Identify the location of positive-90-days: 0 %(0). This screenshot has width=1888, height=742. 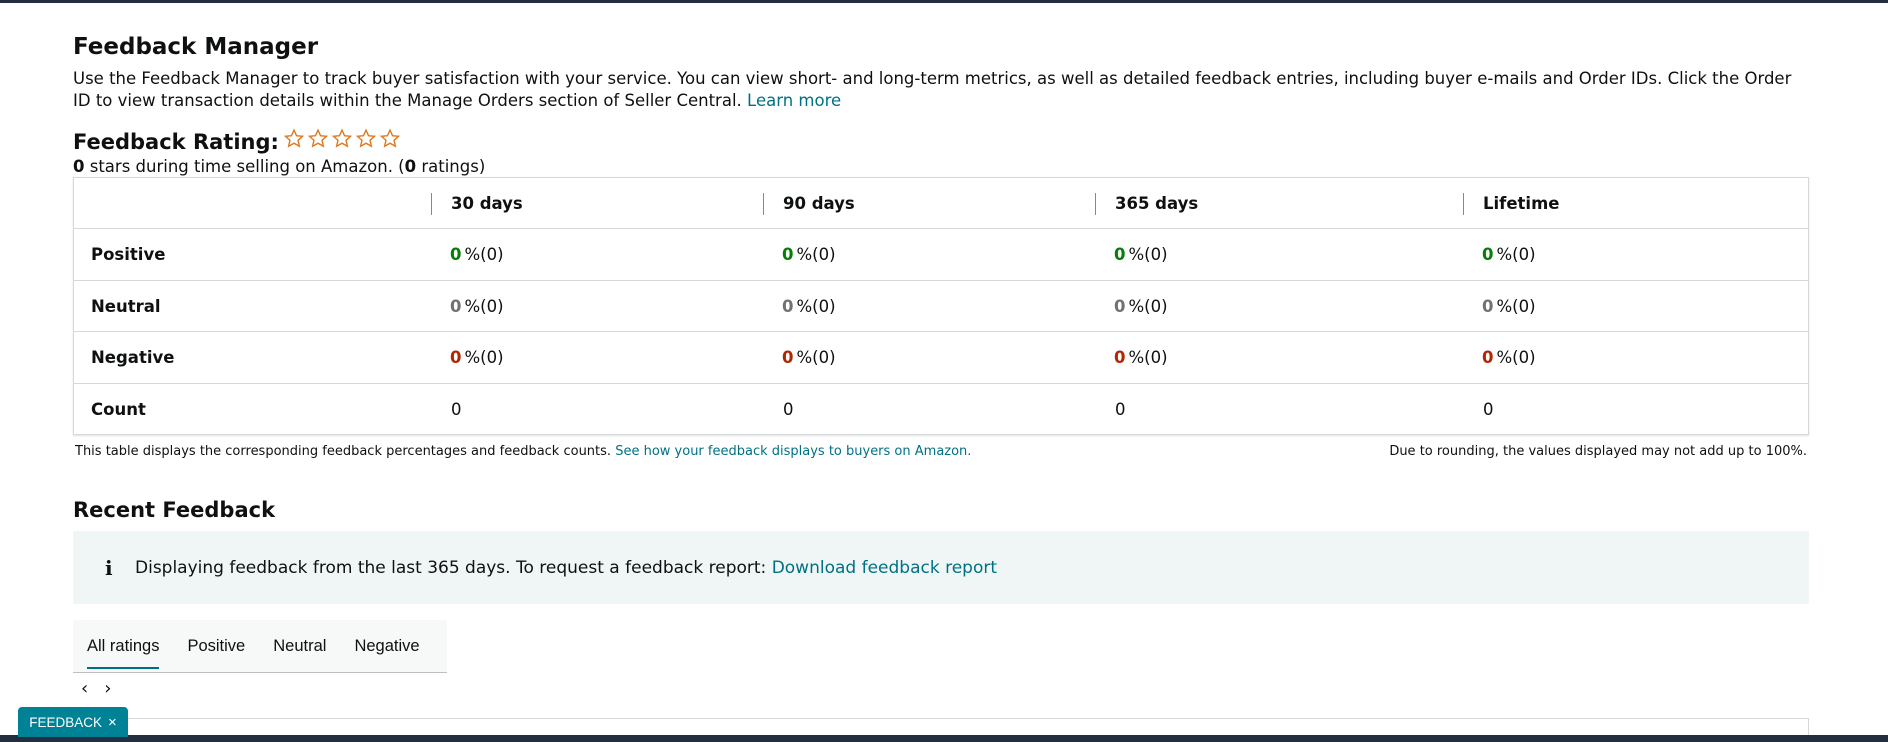
(809, 254).